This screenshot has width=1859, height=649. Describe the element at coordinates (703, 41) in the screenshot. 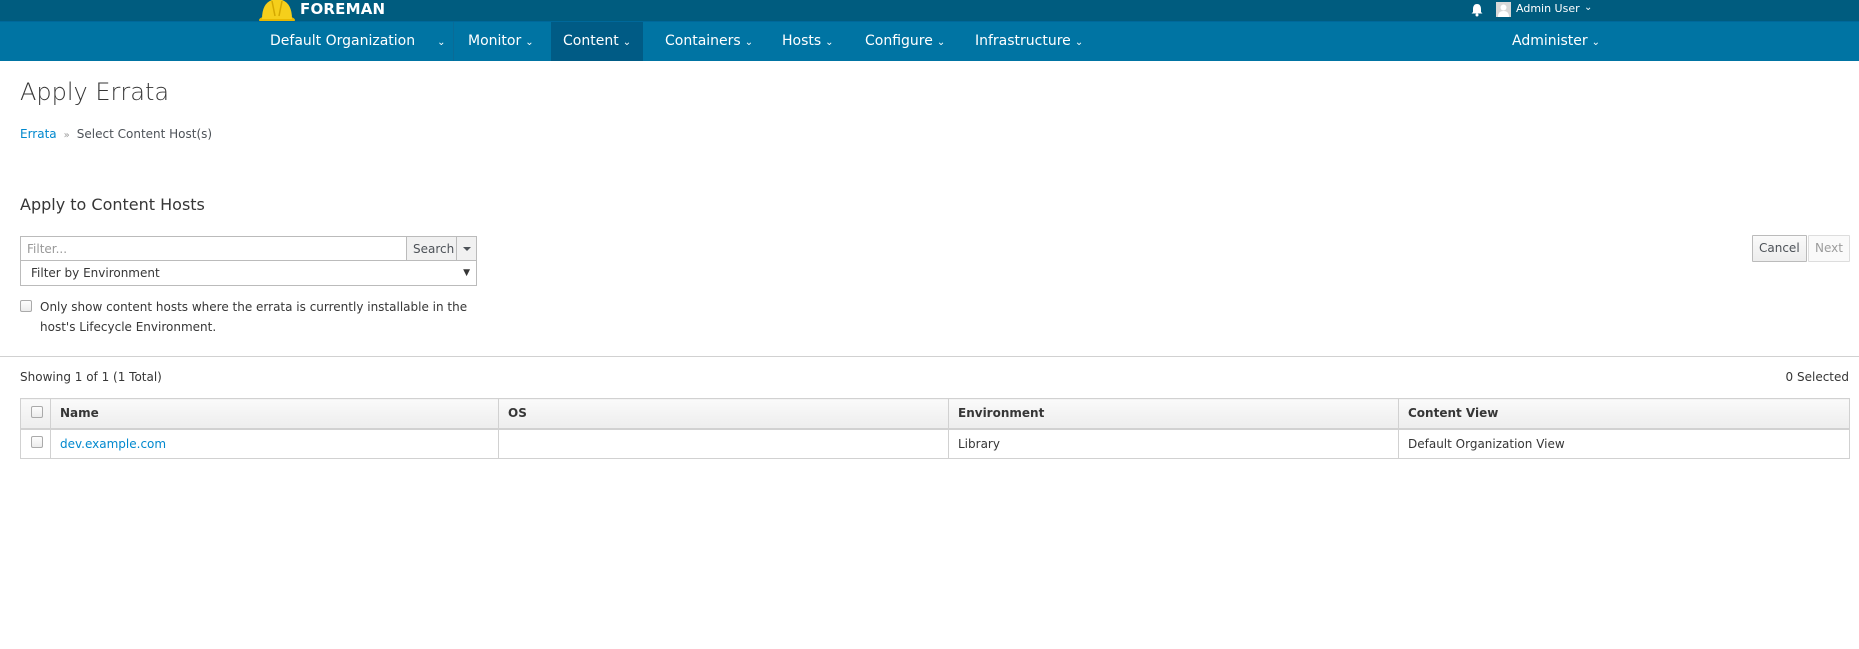

I see `nav-label: Containers` at that location.